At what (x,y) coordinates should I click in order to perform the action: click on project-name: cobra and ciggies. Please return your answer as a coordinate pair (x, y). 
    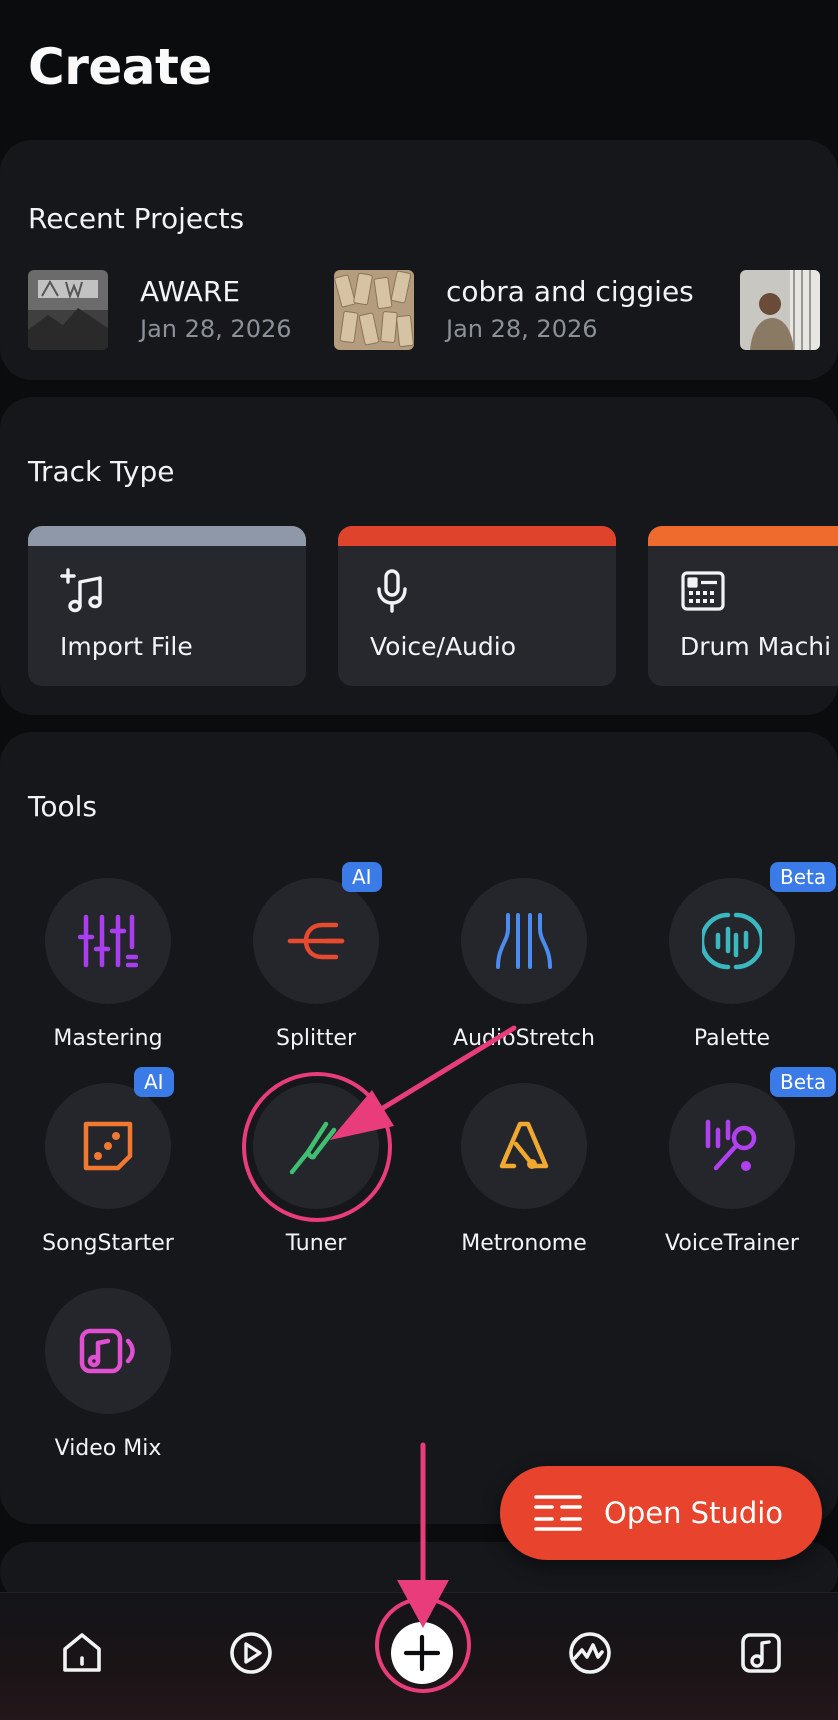
    Looking at the image, I should click on (570, 291).